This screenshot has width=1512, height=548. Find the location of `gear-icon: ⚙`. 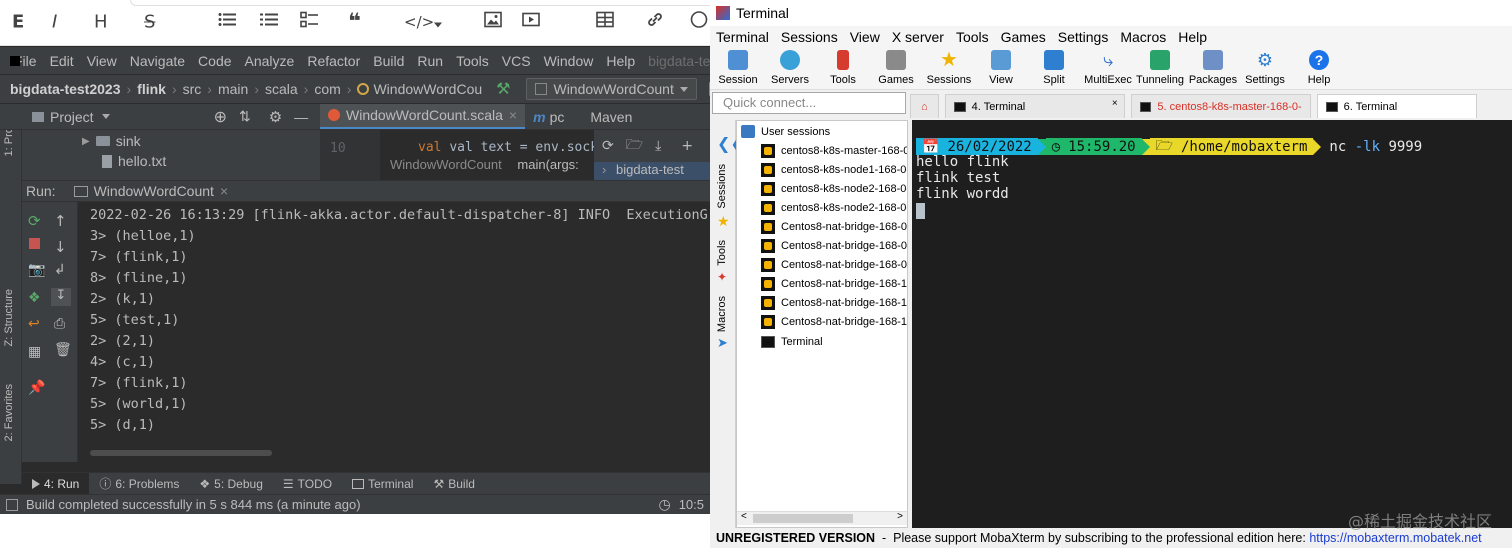

gear-icon: ⚙ is located at coordinates (275, 117).